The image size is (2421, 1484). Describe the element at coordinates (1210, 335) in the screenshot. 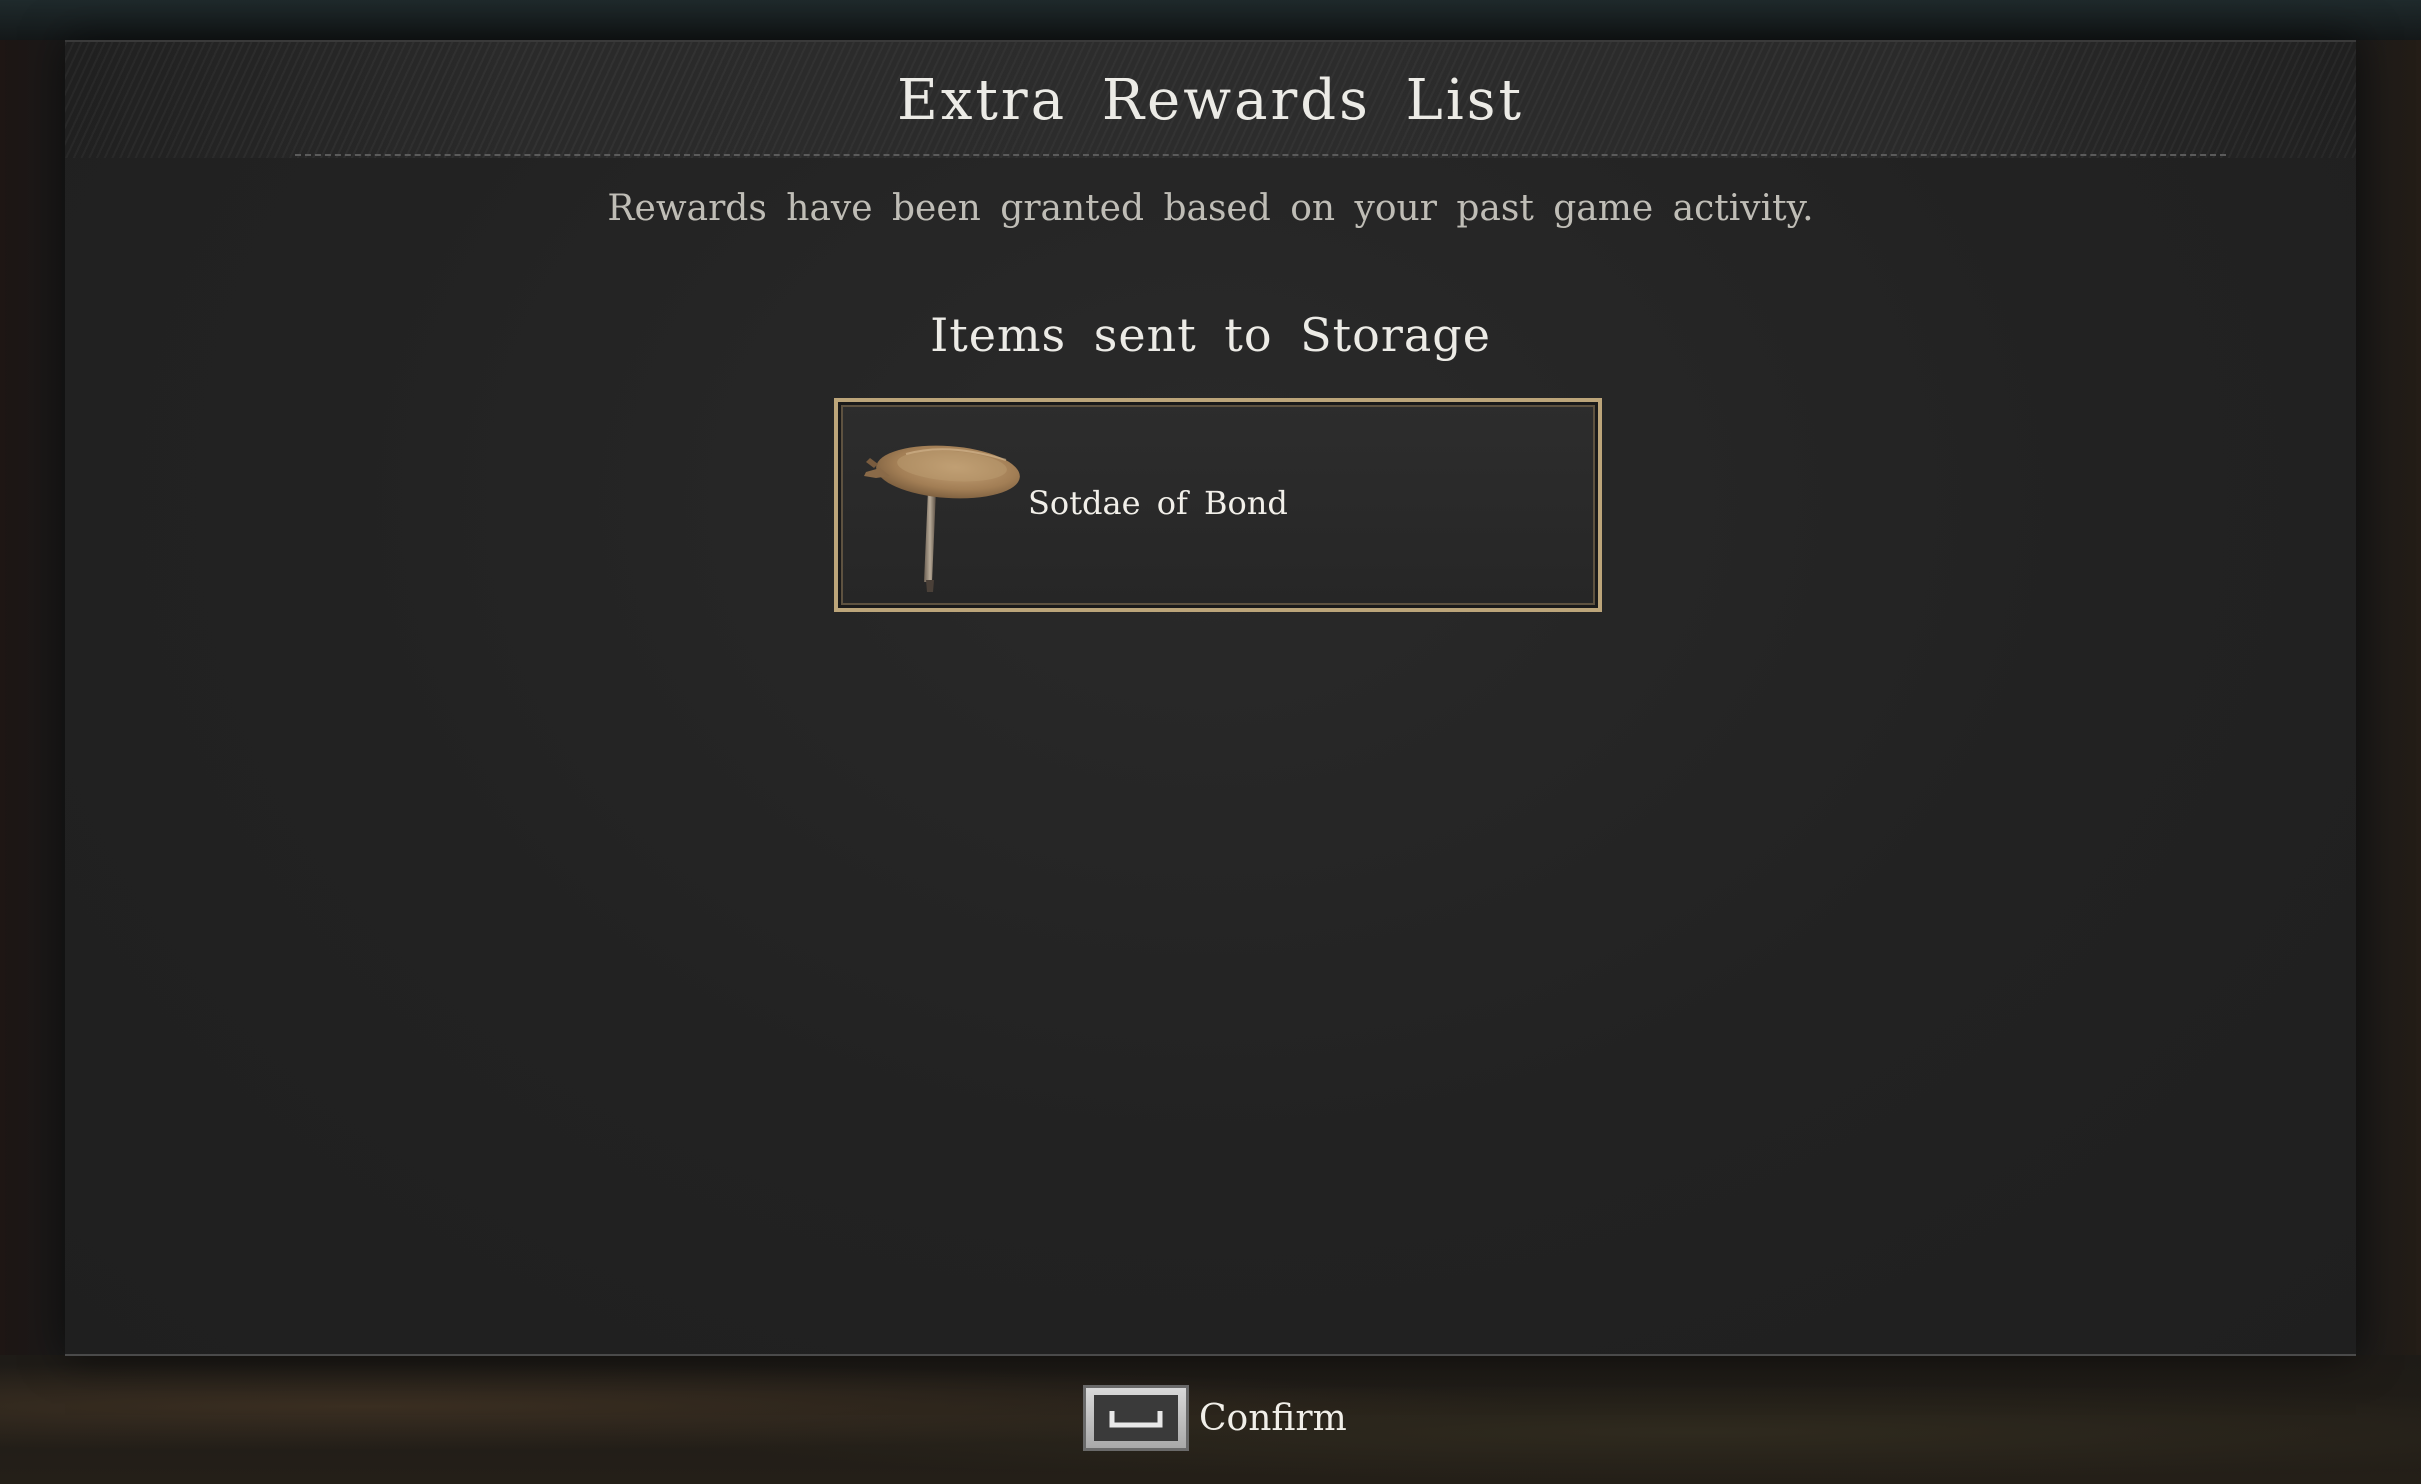

I see `section-heading: Items sent to Storage` at that location.